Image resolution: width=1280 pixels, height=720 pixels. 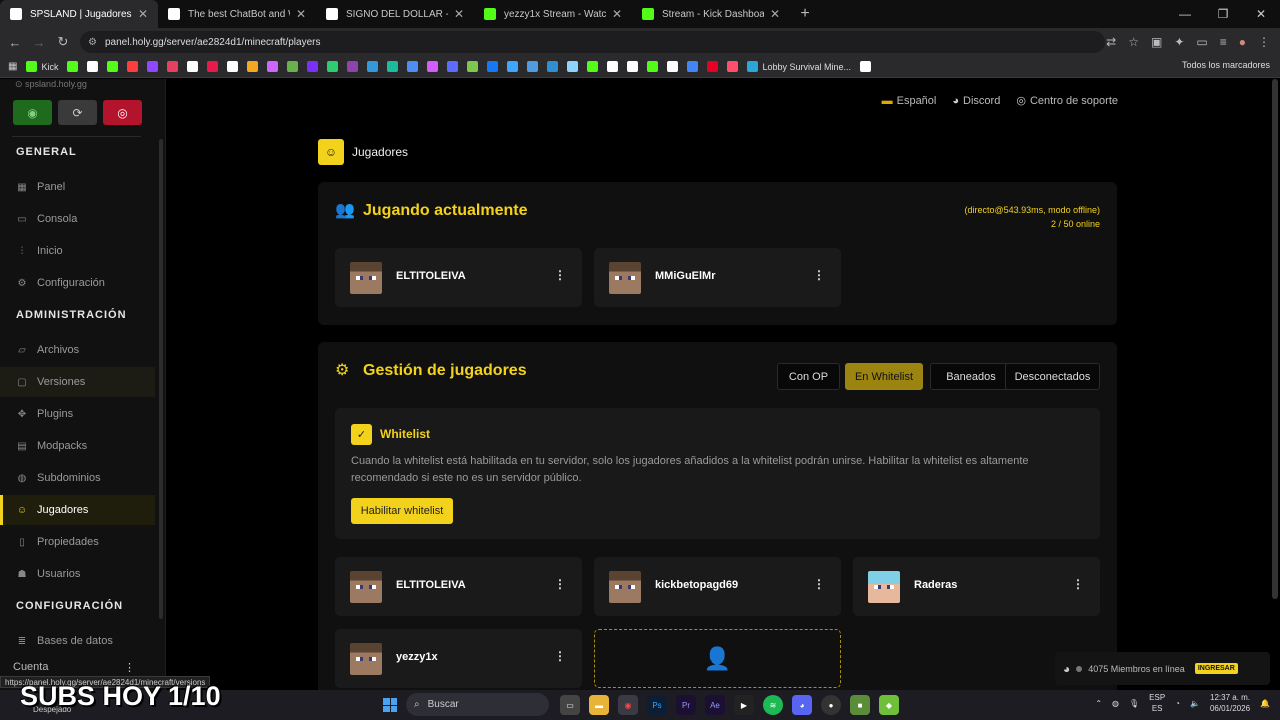 I want to click on discord-widget: ◕ 4075 Miembros en línea INGRESAR, so click(x=1162, y=668).